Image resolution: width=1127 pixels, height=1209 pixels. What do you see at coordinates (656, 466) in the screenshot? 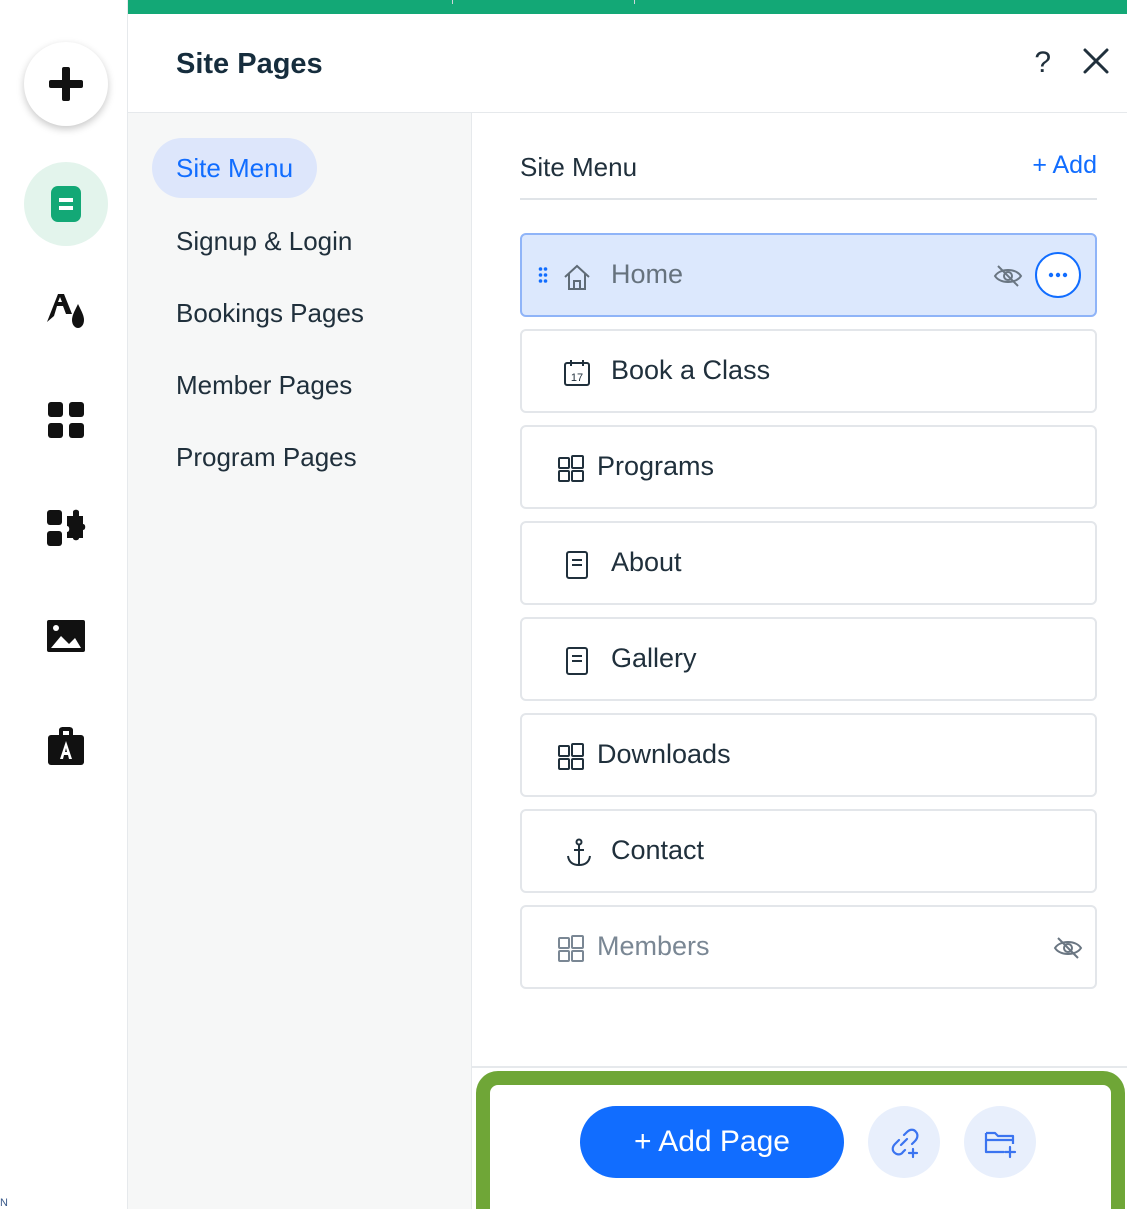
I see `page-label: Programs` at bounding box center [656, 466].